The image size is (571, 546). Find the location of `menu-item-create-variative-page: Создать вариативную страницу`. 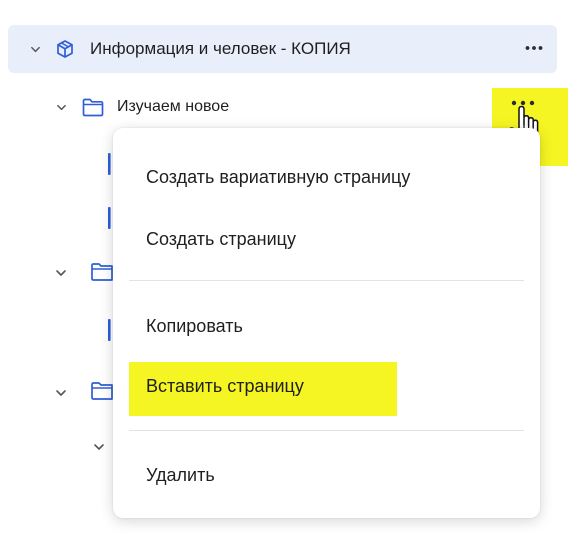

menu-item-create-variative-page: Создать вариативную страницу is located at coordinates (326, 177).